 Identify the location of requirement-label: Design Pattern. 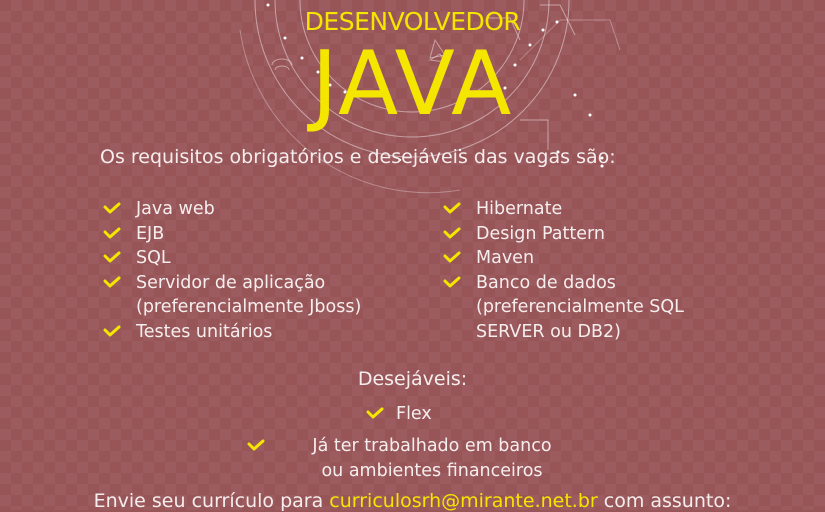
(540, 233).